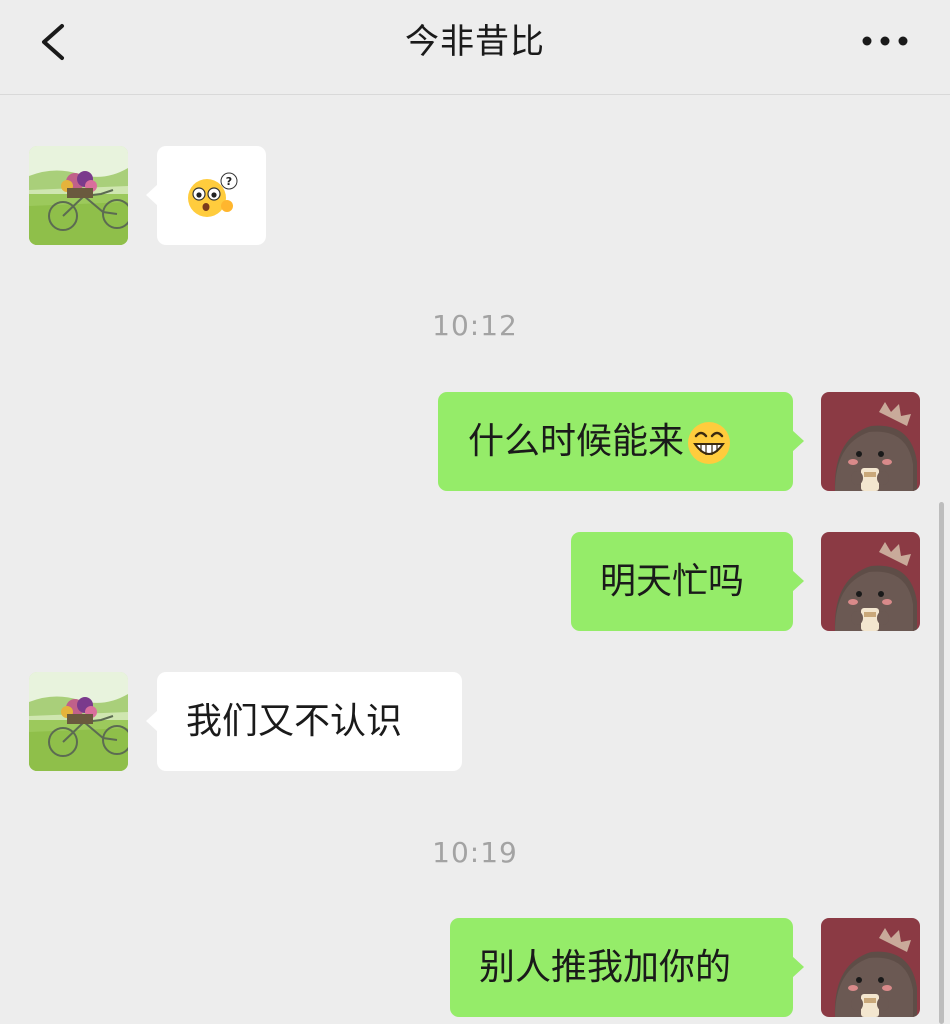 This screenshot has width=950, height=1024. I want to click on message-bubble: 什么时候能来, so click(621, 441).